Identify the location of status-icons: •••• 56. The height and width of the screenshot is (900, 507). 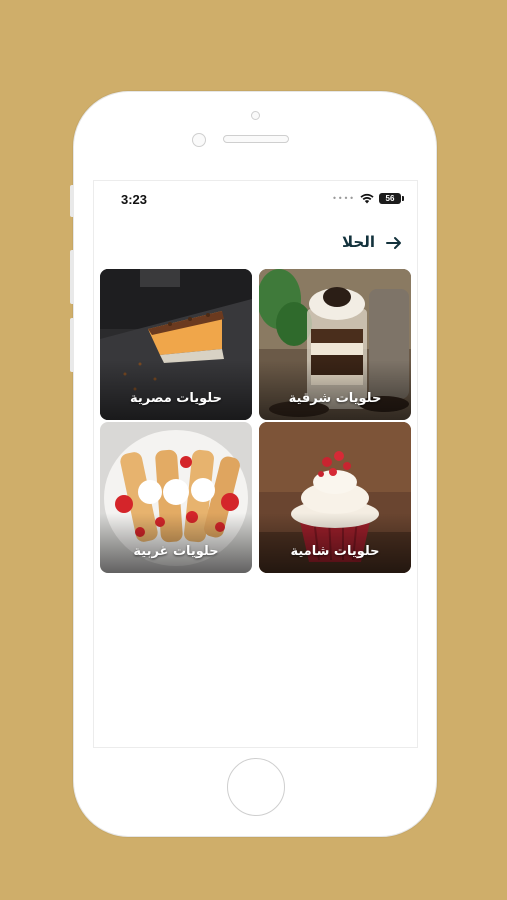
(368, 198).